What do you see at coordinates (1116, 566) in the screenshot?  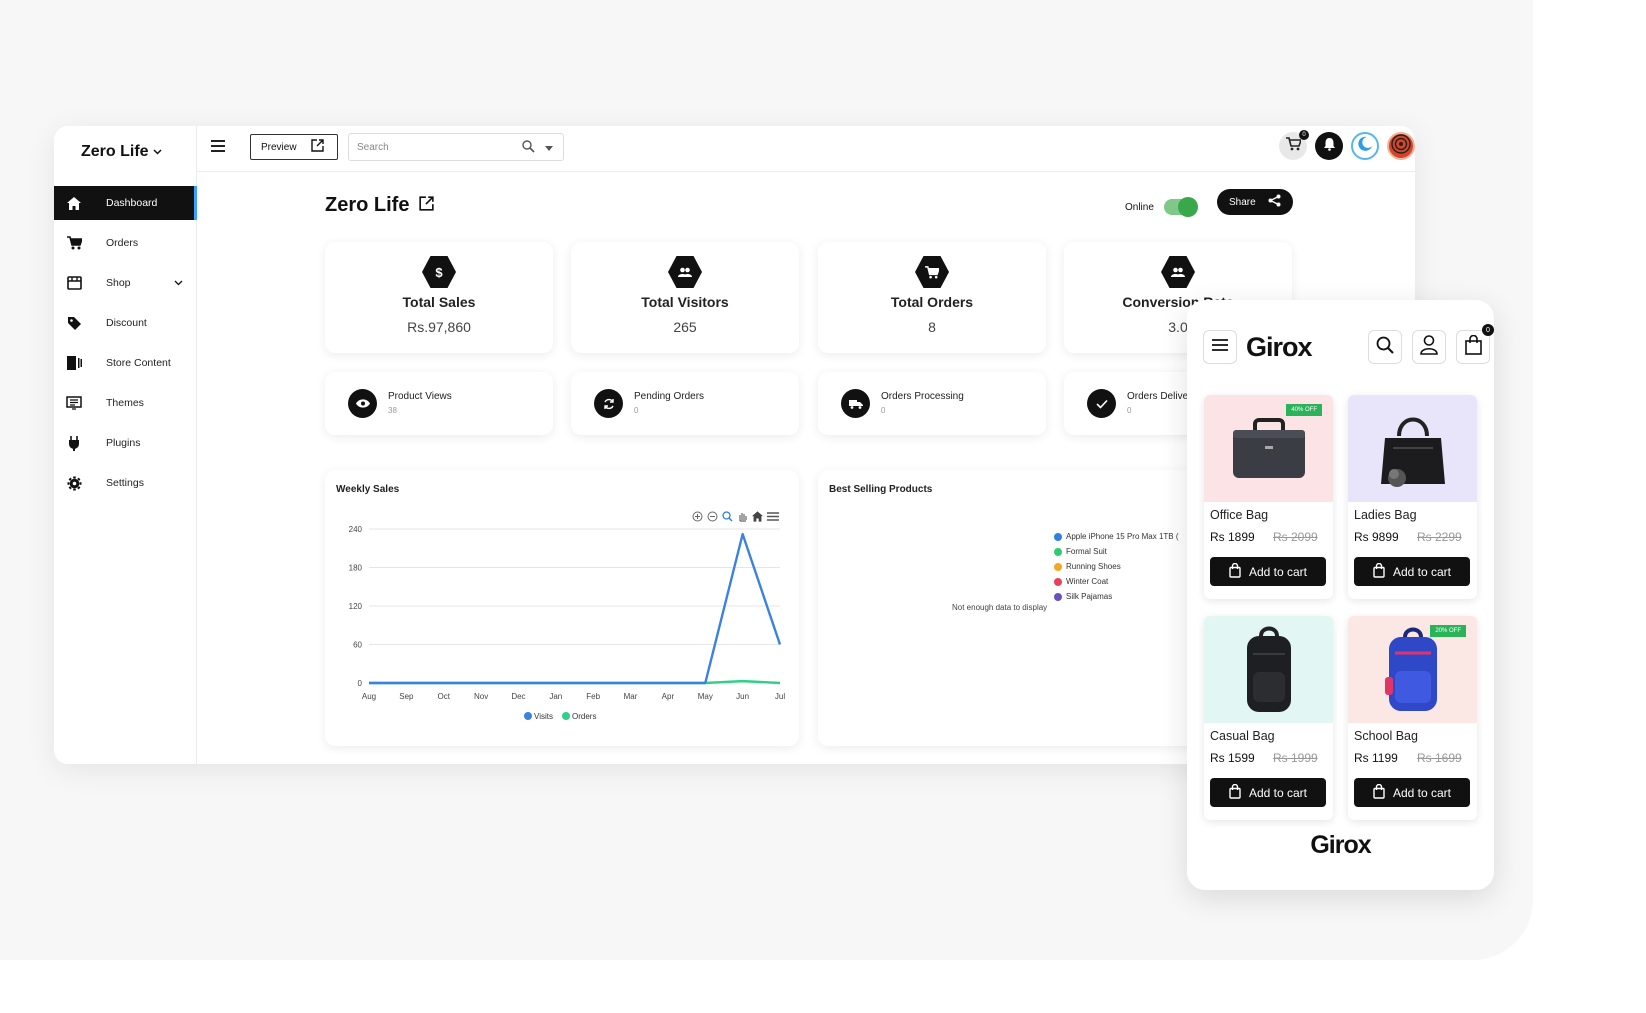 I see `legend-entry: Running Shoes` at bounding box center [1116, 566].